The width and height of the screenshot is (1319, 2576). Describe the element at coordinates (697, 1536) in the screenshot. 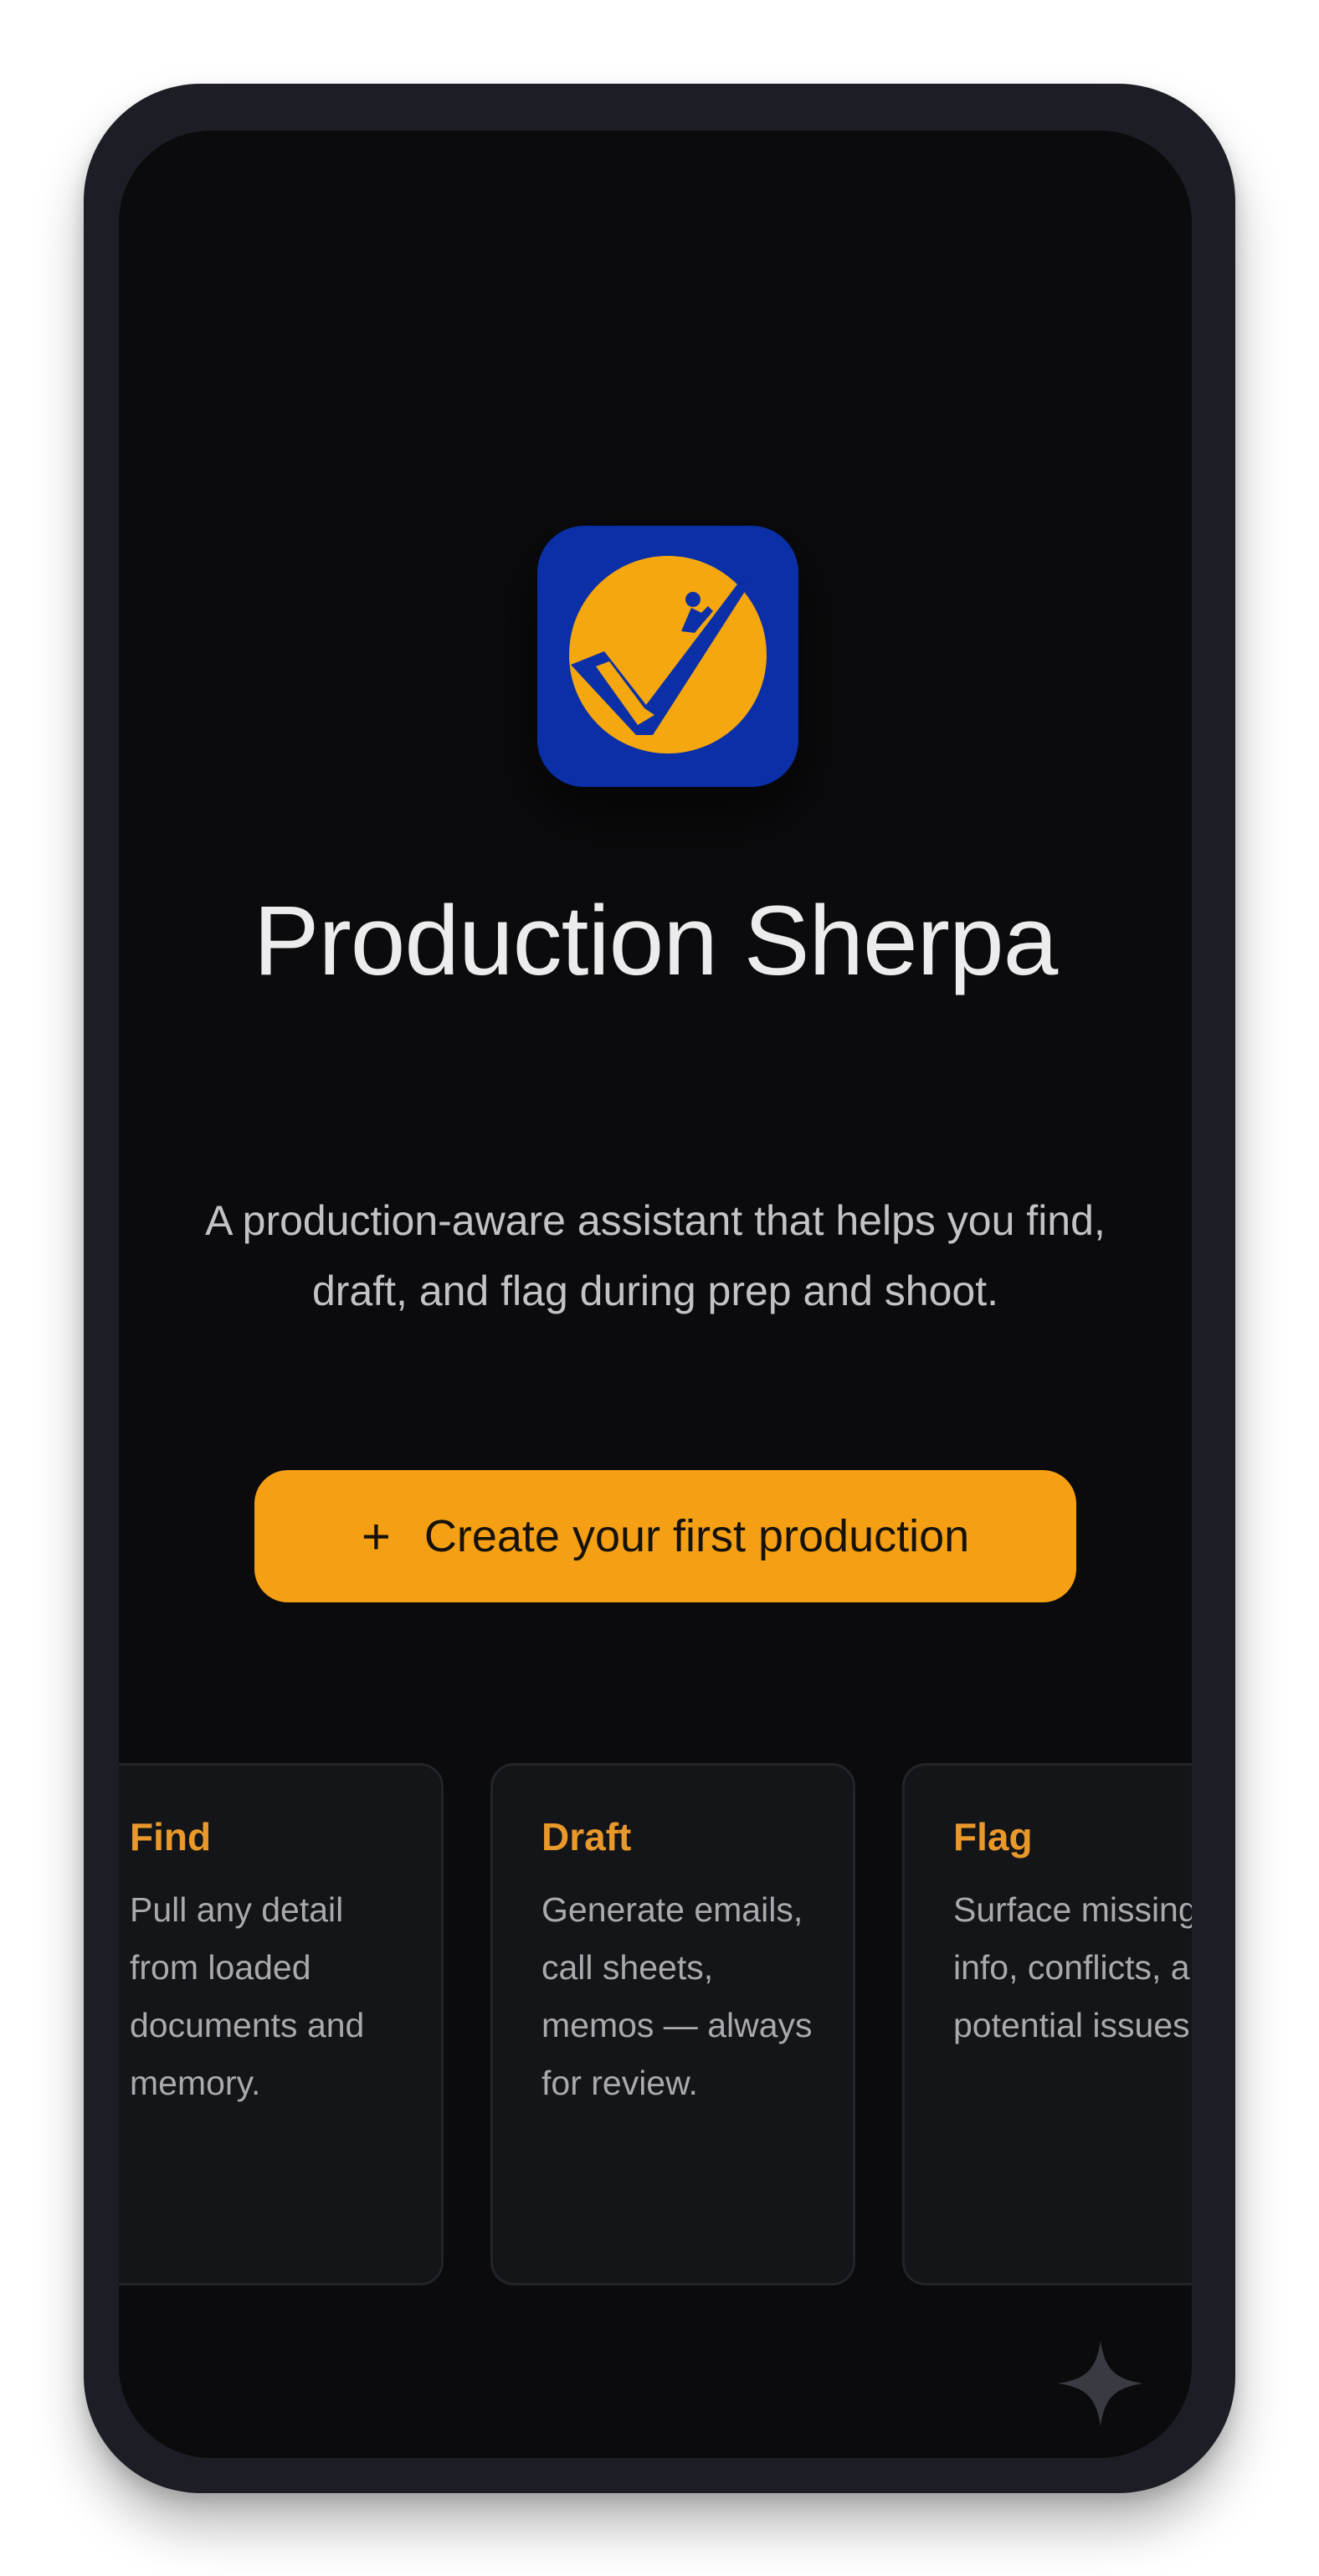

I see `create-production-label: Create your first production` at that location.